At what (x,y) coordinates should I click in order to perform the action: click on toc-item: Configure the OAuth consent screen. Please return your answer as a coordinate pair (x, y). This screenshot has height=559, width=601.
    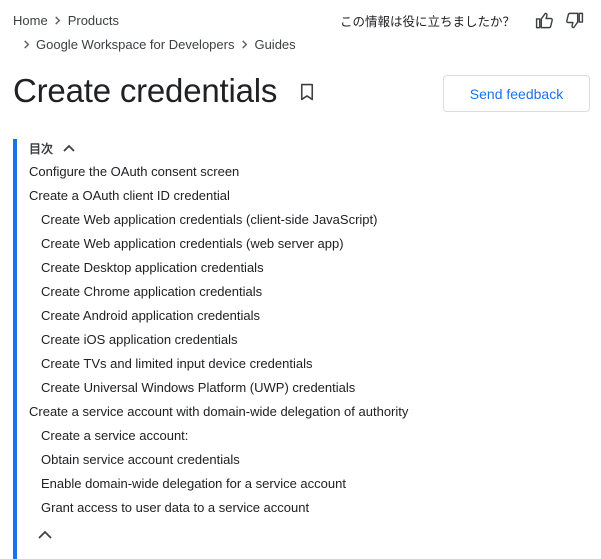
    Looking at the image, I should click on (218, 175).